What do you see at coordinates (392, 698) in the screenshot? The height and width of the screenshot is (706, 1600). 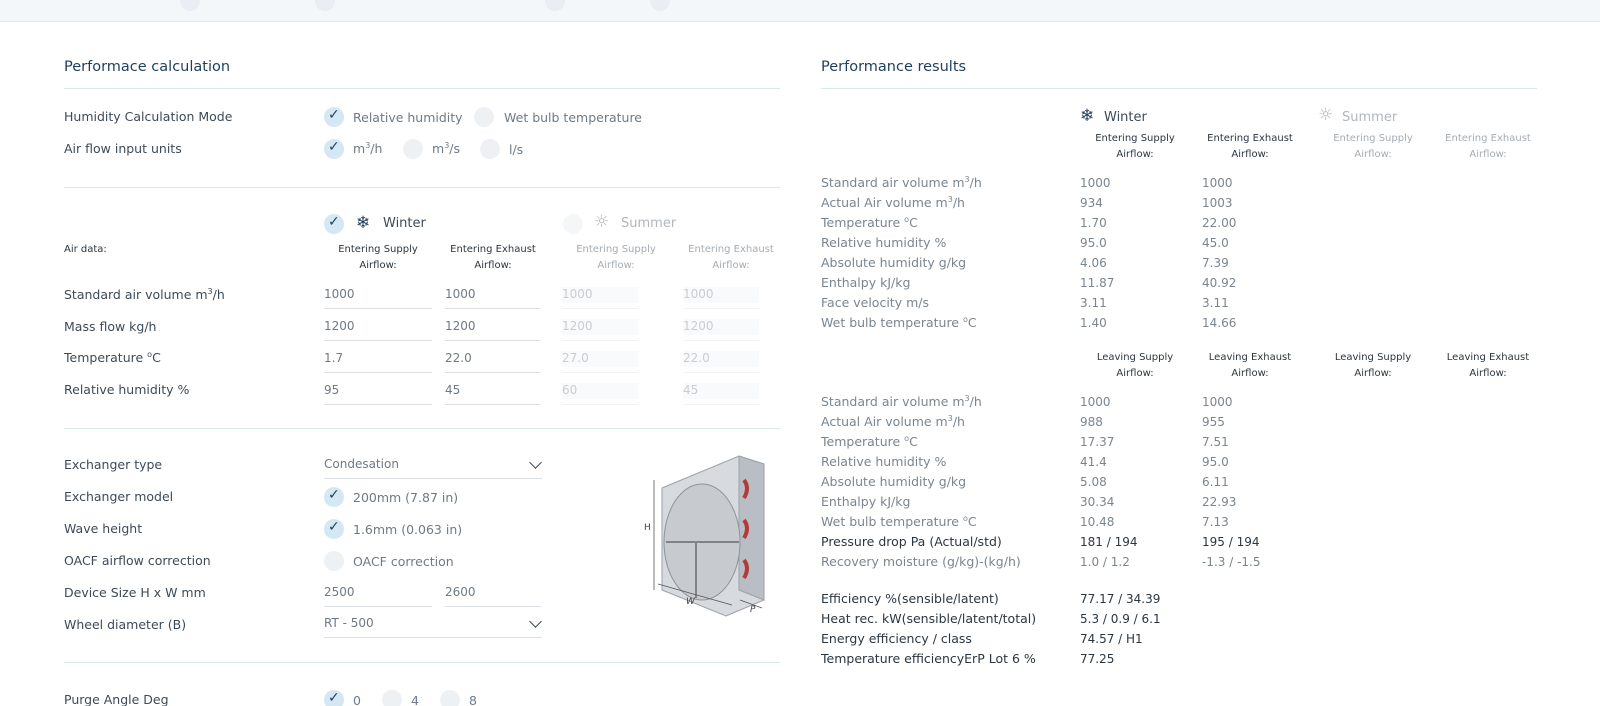 I see `purge-4-radio` at bounding box center [392, 698].